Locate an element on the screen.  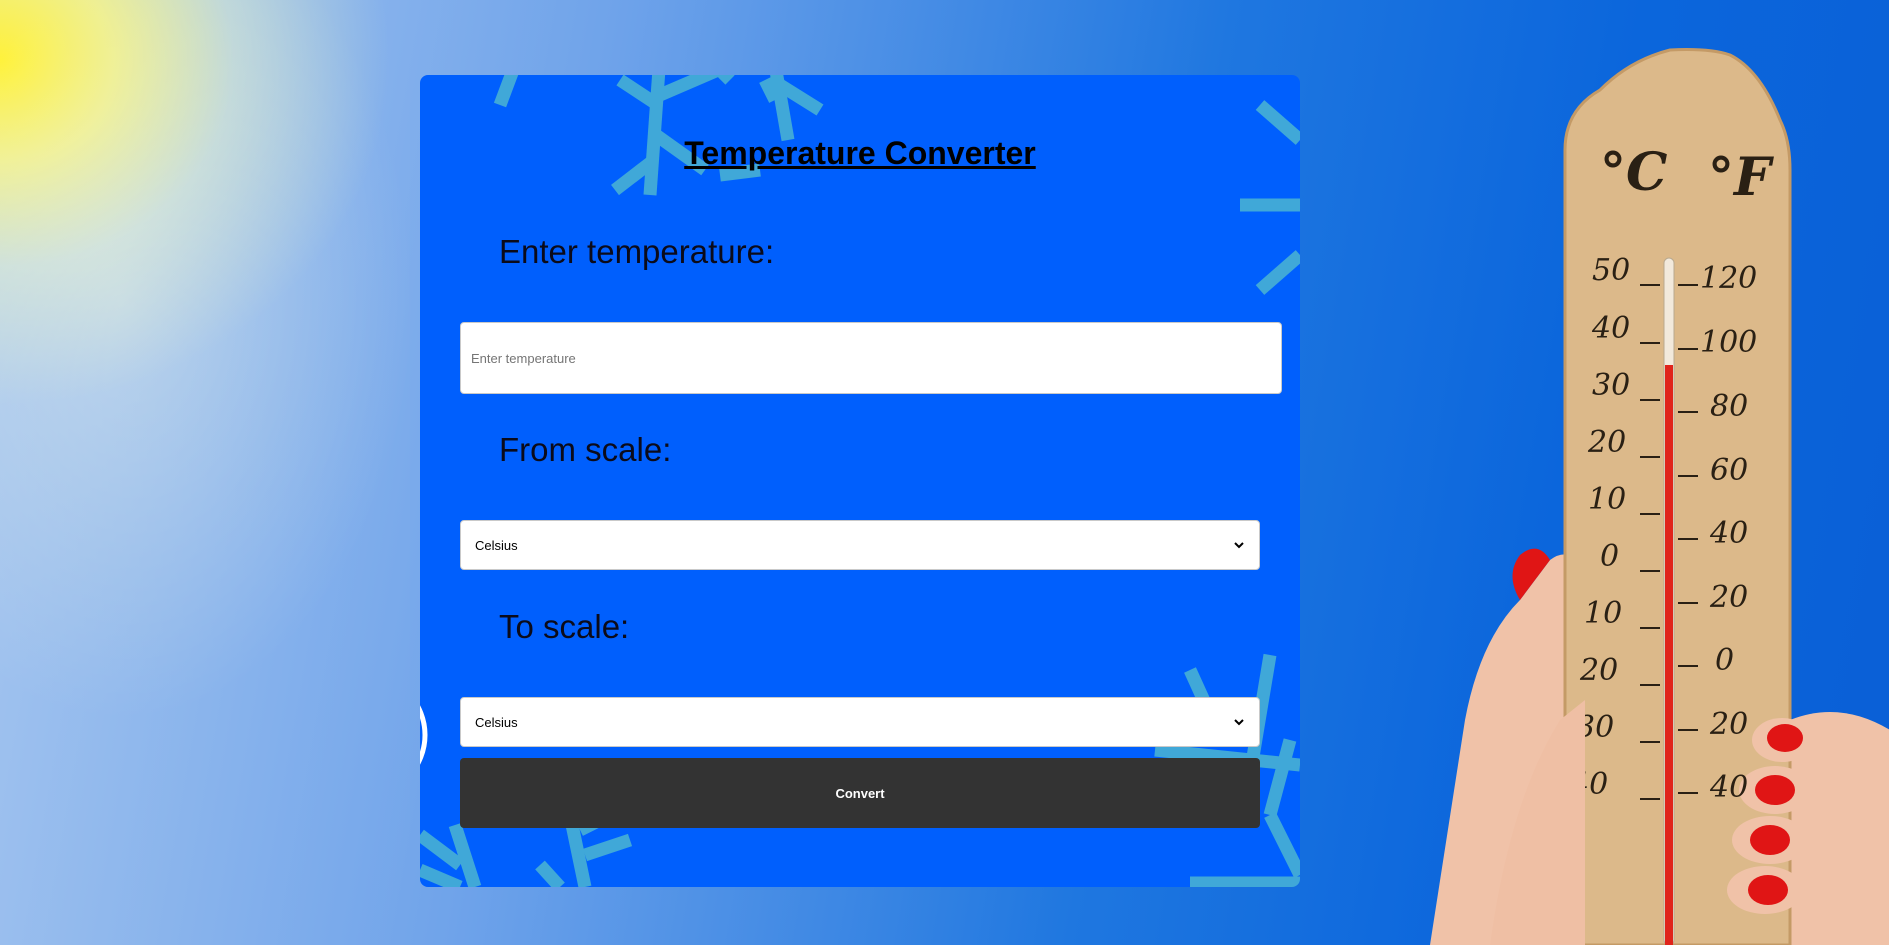
temperature-label: Enter temperature: is located at coordinates (637, 251).